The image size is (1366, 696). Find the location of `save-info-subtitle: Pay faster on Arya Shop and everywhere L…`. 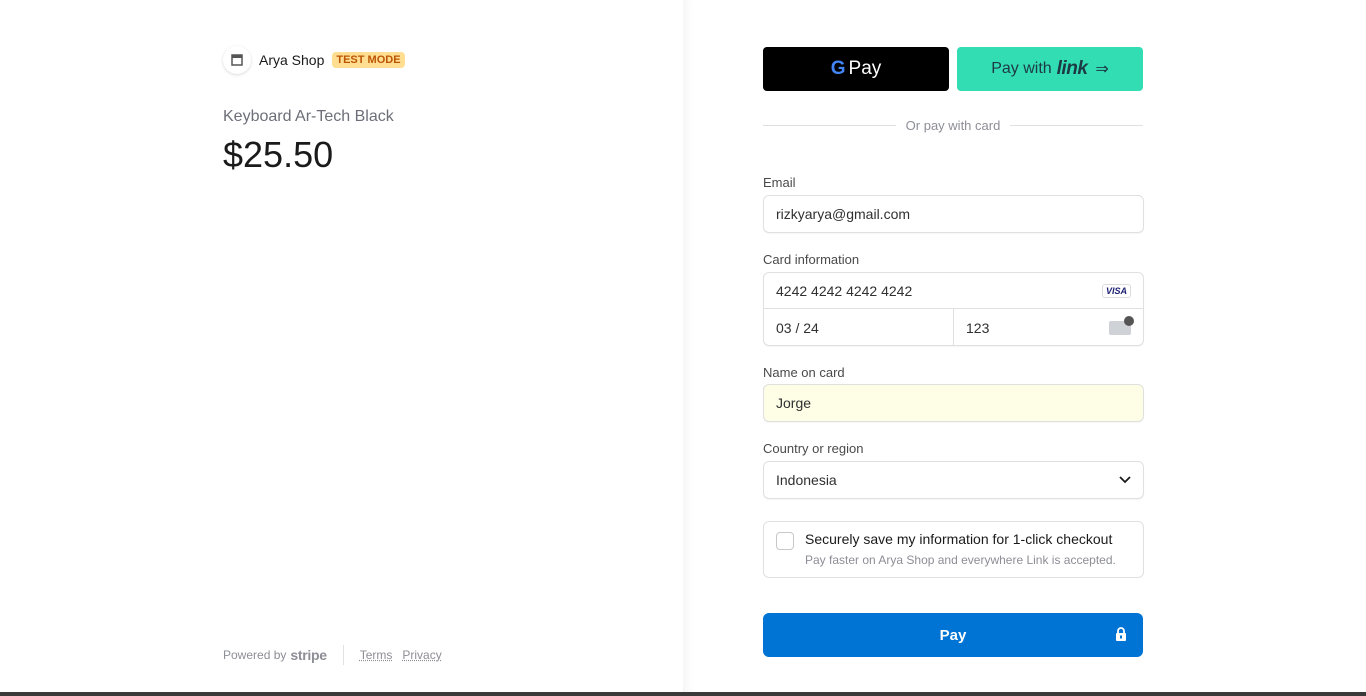

save-info-subtitle: Pay faster on Arya Shop and everywhere L… is located at coordinates (960, 560).